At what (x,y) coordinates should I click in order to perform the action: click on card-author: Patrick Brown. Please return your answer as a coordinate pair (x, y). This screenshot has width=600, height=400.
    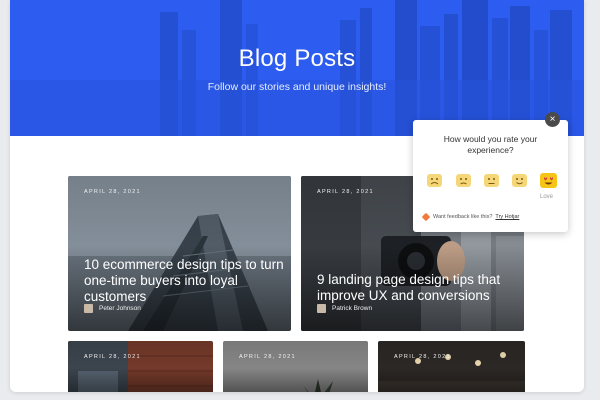
    Looking at the image, I should click on (344, 308).